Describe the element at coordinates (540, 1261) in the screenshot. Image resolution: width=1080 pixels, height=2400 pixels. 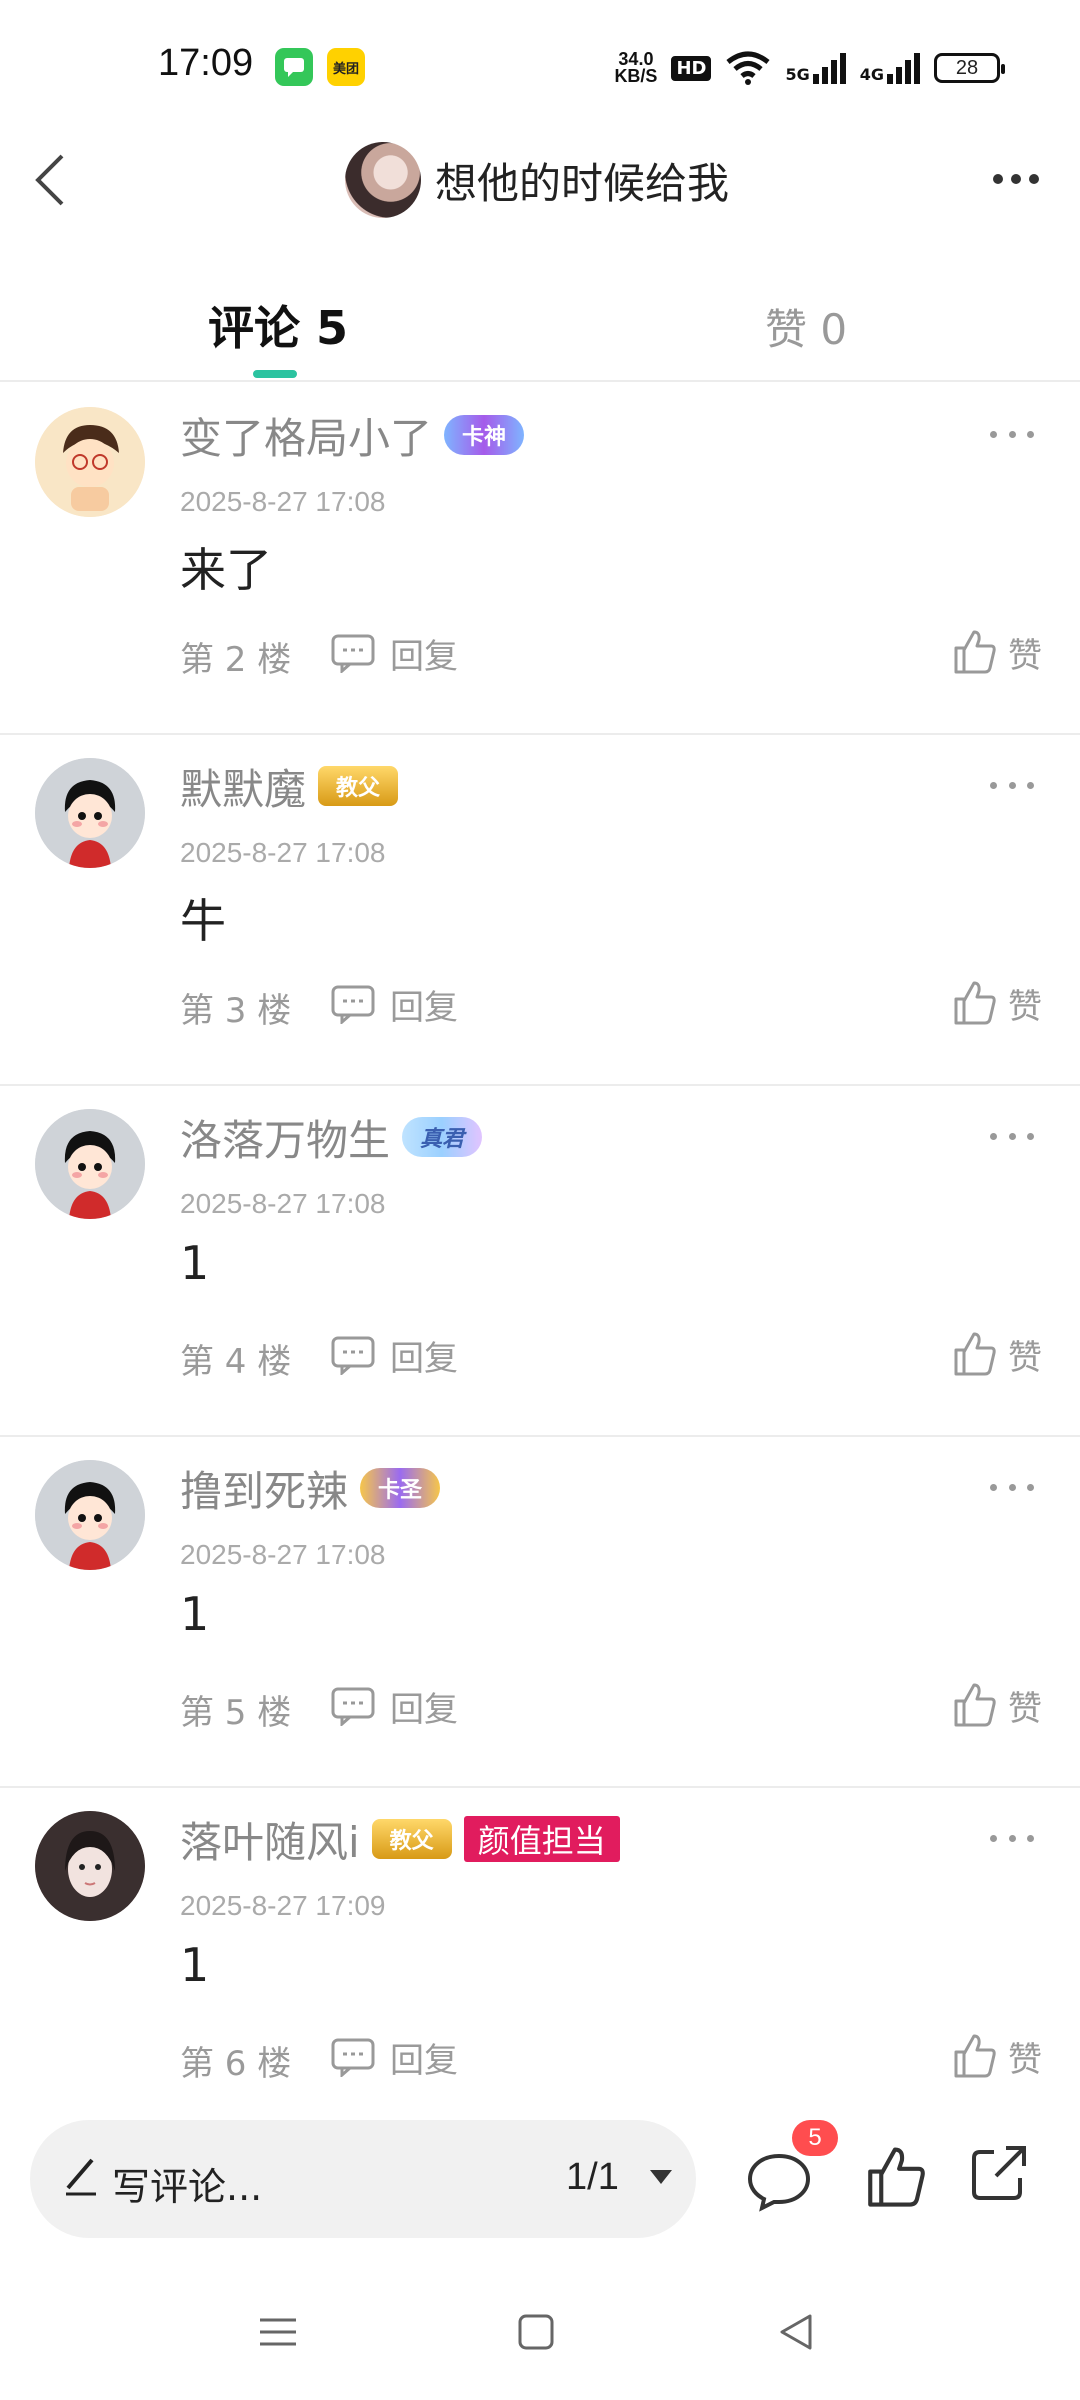
I see `comment-item: 洛落万物生 真君 2025-8-27 17:08 1 第 4 楼 回复 赞` at that location.